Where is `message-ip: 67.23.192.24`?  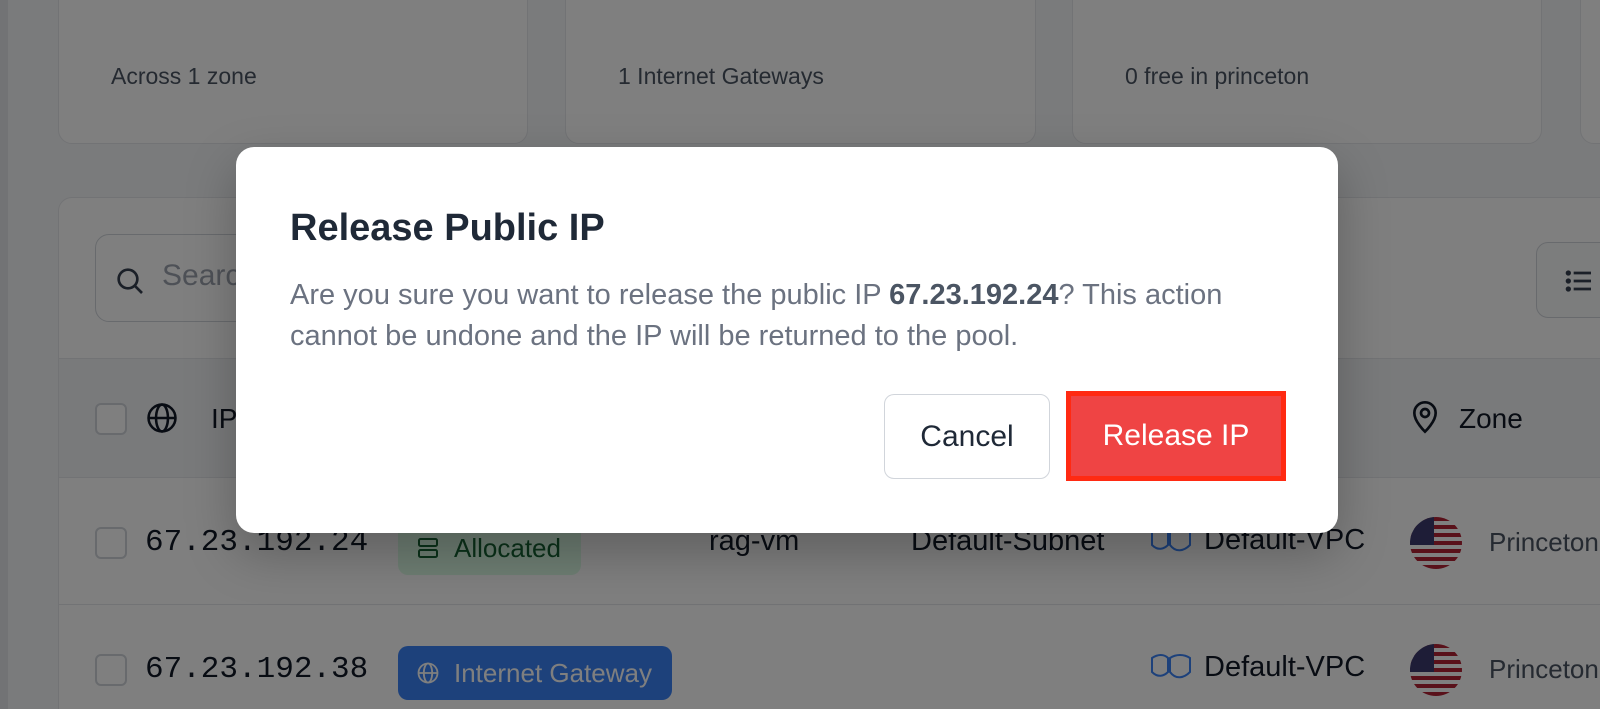
message-ip: 67.23.192.24 is located at coordinates (974, 295).